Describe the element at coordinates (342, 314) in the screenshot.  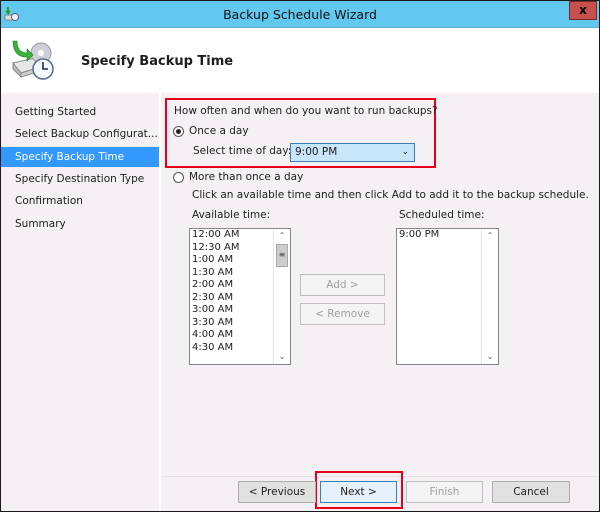
I see `remove-button: < Remove` at that location.